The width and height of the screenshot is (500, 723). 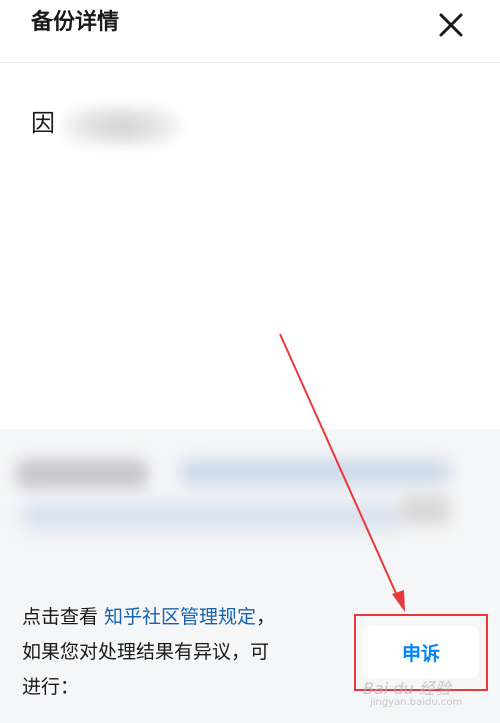 I want to click on reason-text: 因, so click(x=43, y=123).